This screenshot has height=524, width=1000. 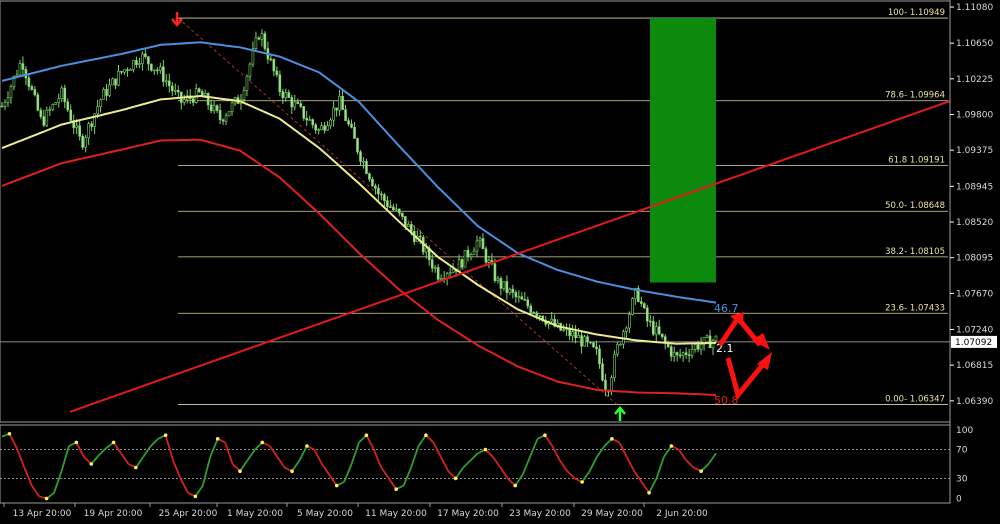 I want to click on time-tick-label: 1 May 20:00, so click(x=255, y=514).